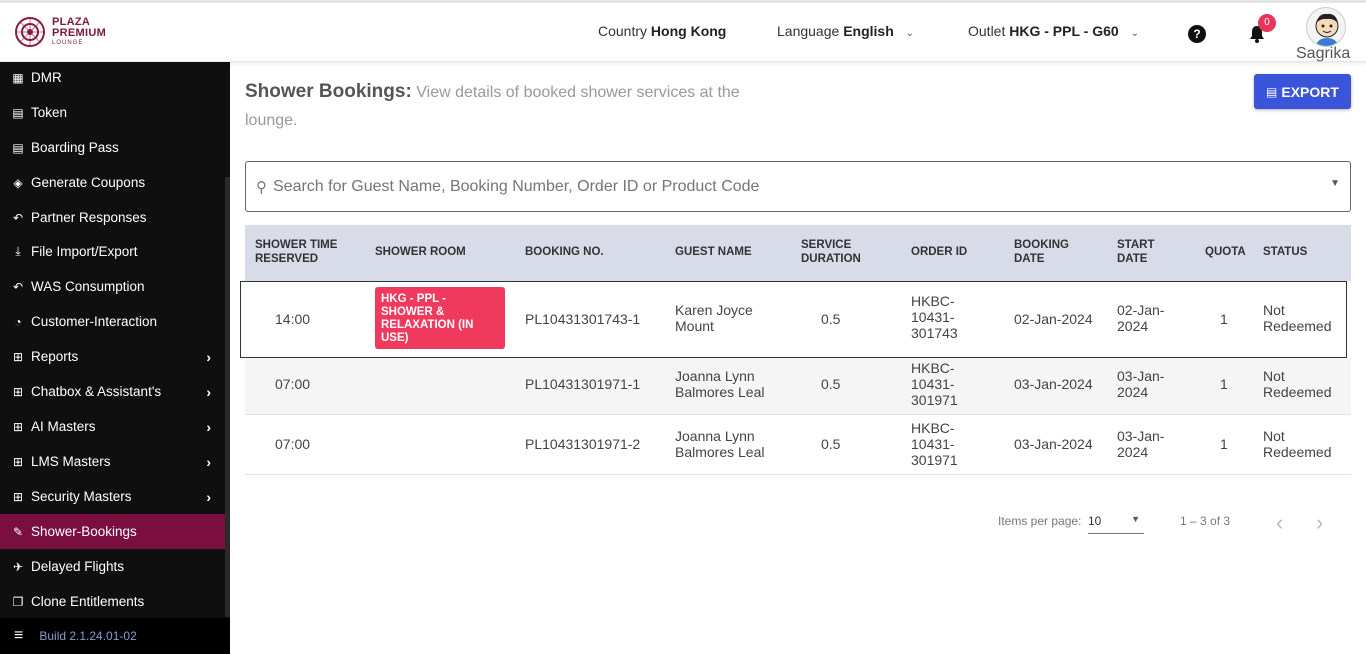 This screenshot has height=654, width=1366. What do you see at coordinates (845, 31) in the screenshot?
I see `language-selector: Language English ⌄` at bounding box center [845, 31].